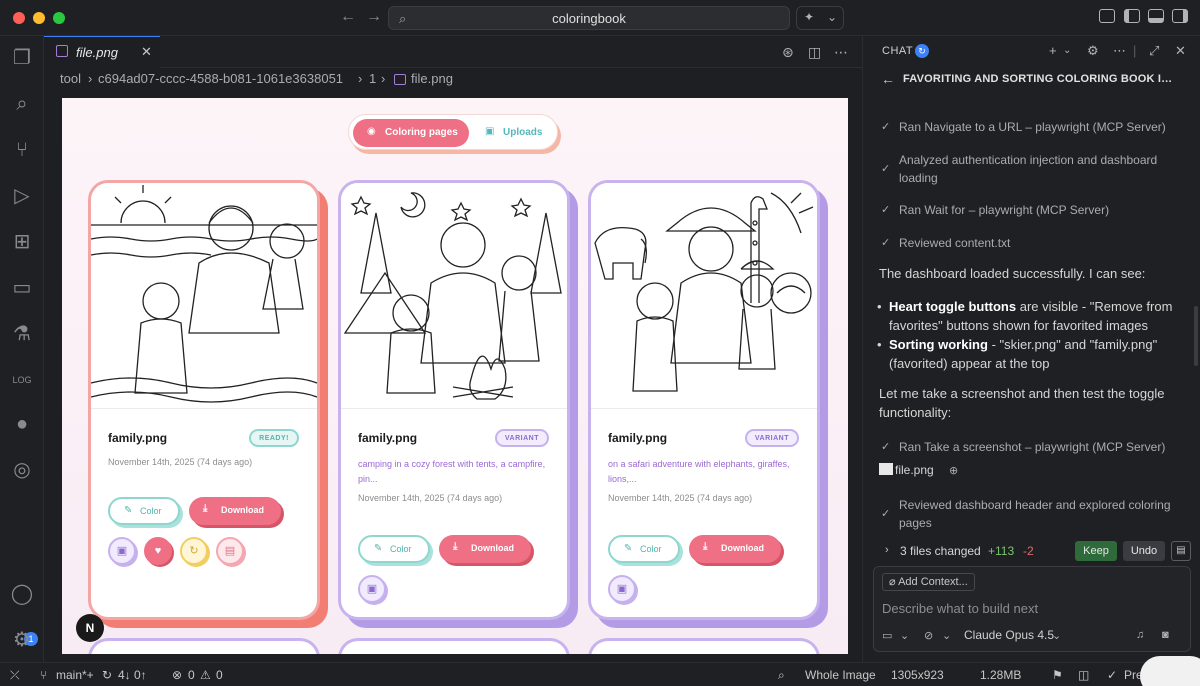 This screenshot has height=686, width=1200. What do you see at coordinates (374, 17) in the screenshot?
I see `forward-arrow-icon: →` at bounding box center [374, 17].